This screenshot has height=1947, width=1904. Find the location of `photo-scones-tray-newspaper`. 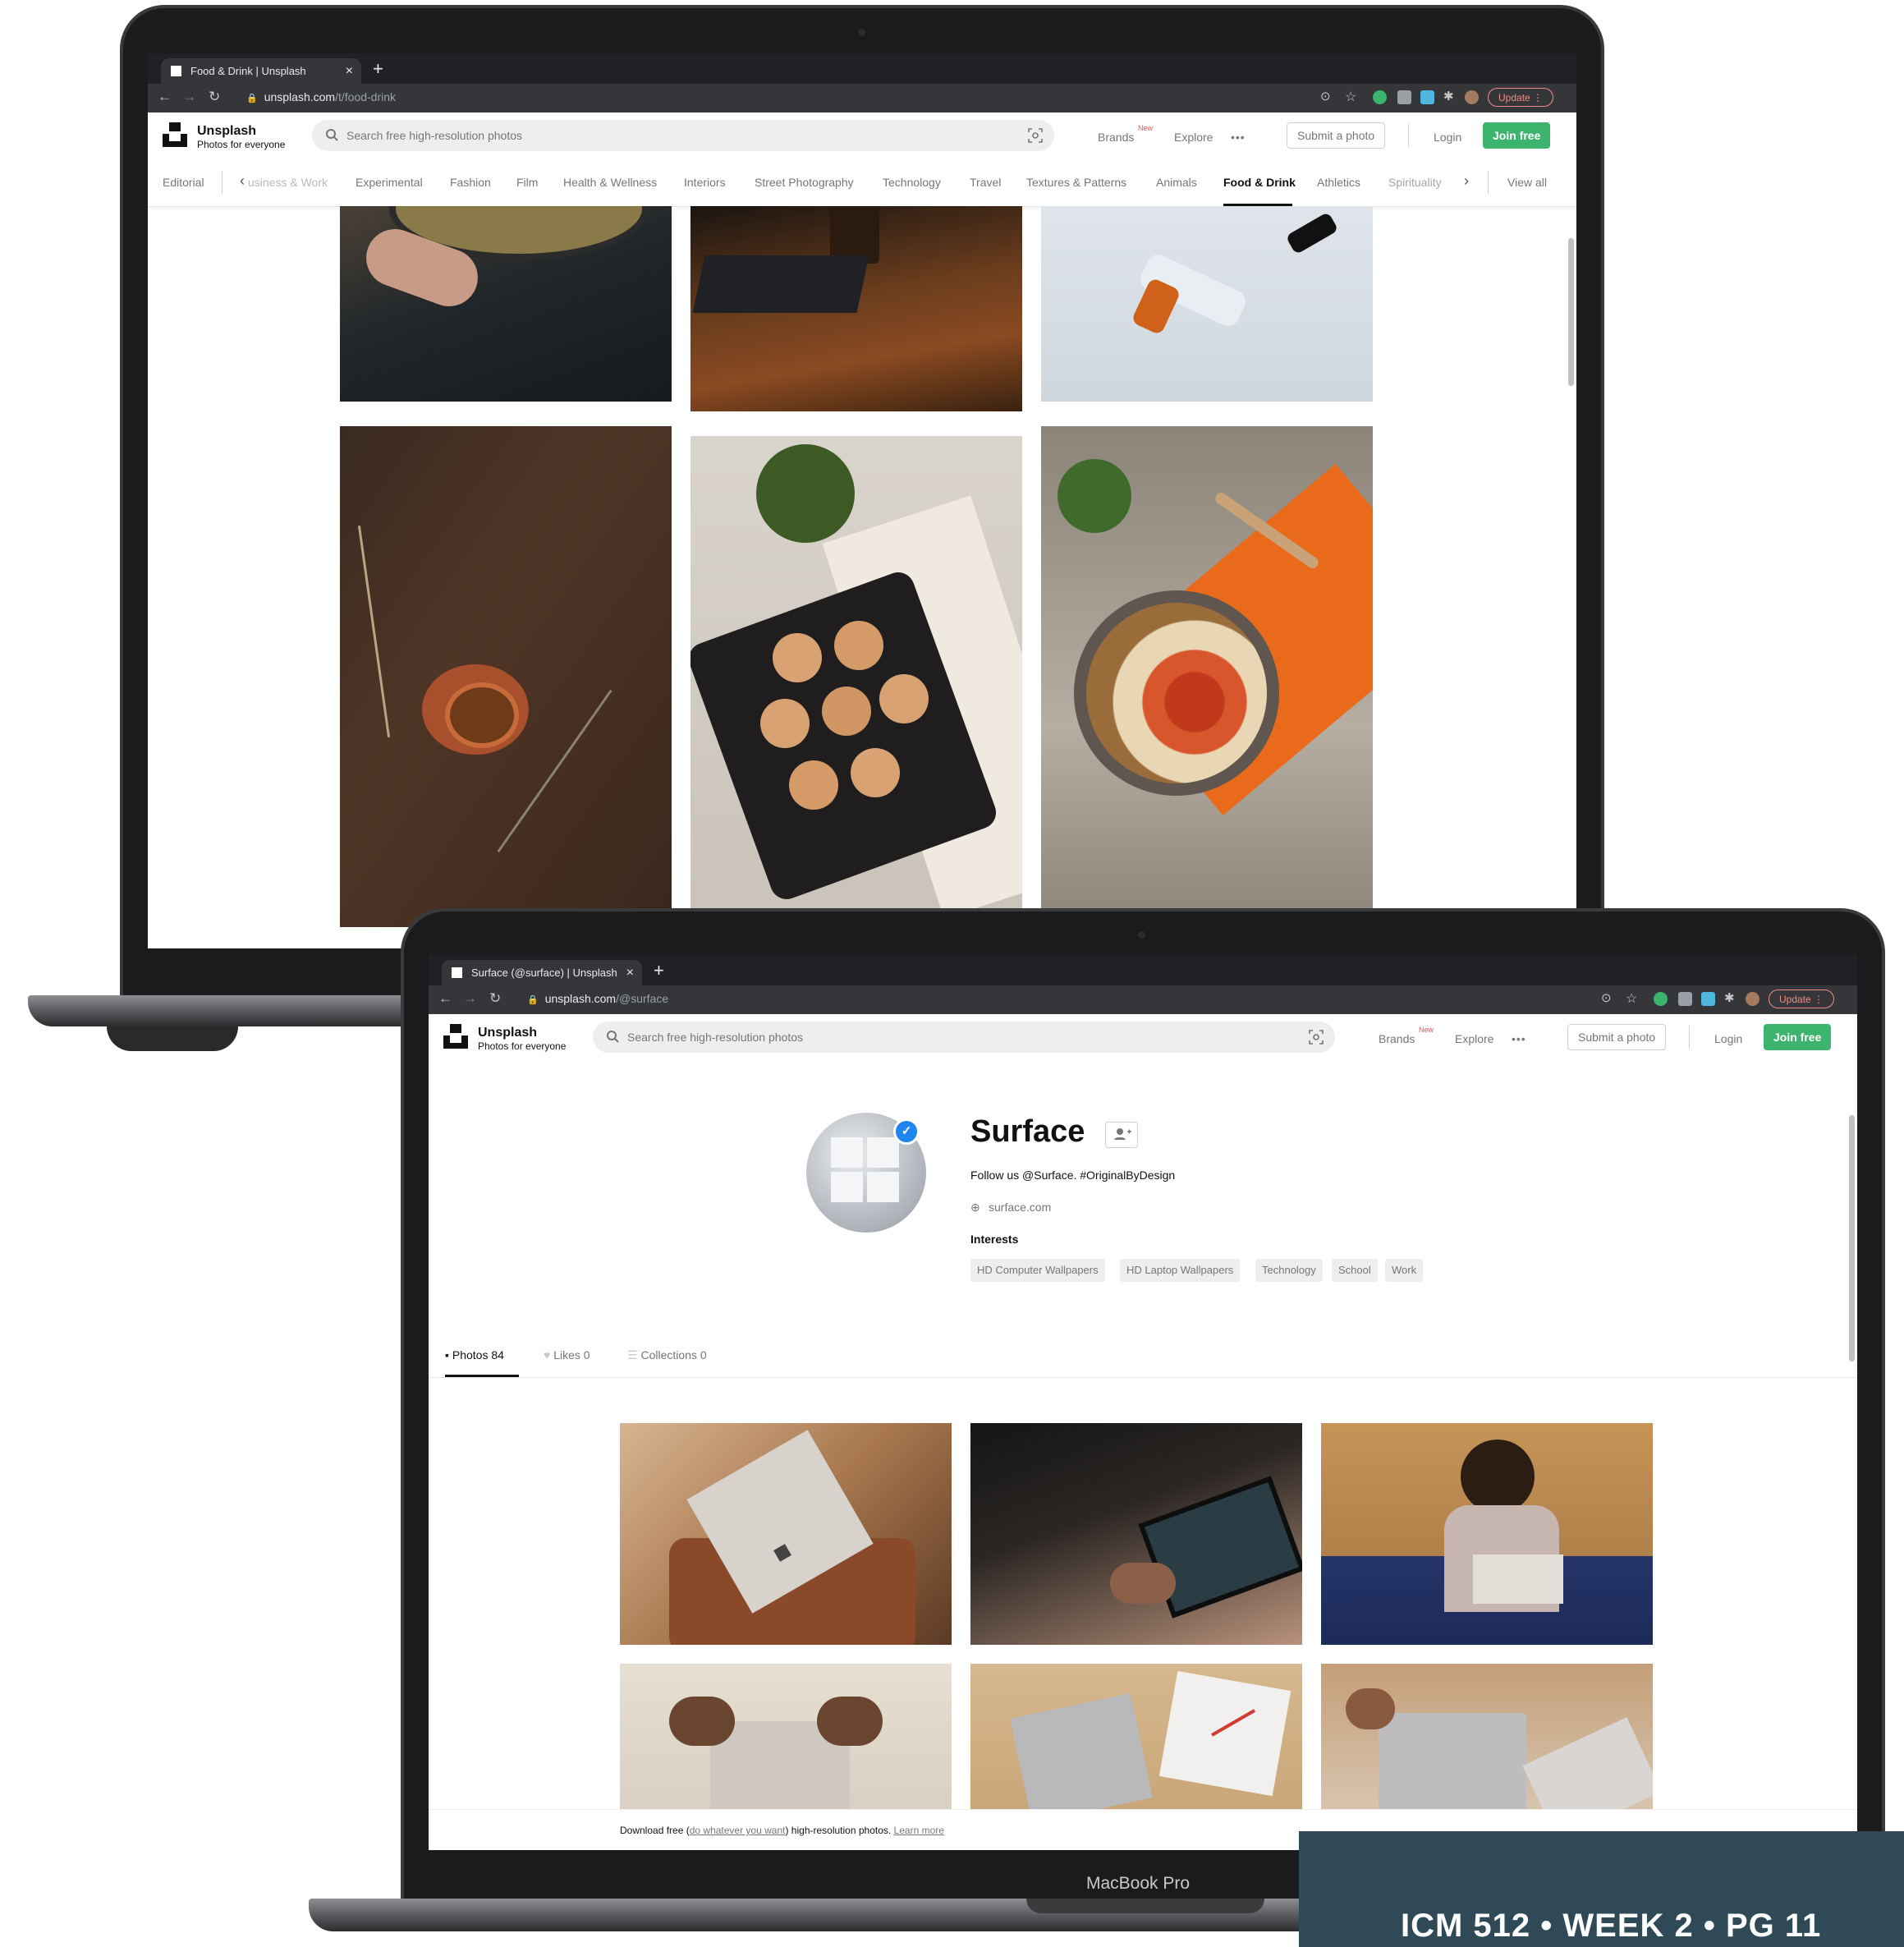

photo-scones-tray-newspaper is located at coordinates (856, 681).